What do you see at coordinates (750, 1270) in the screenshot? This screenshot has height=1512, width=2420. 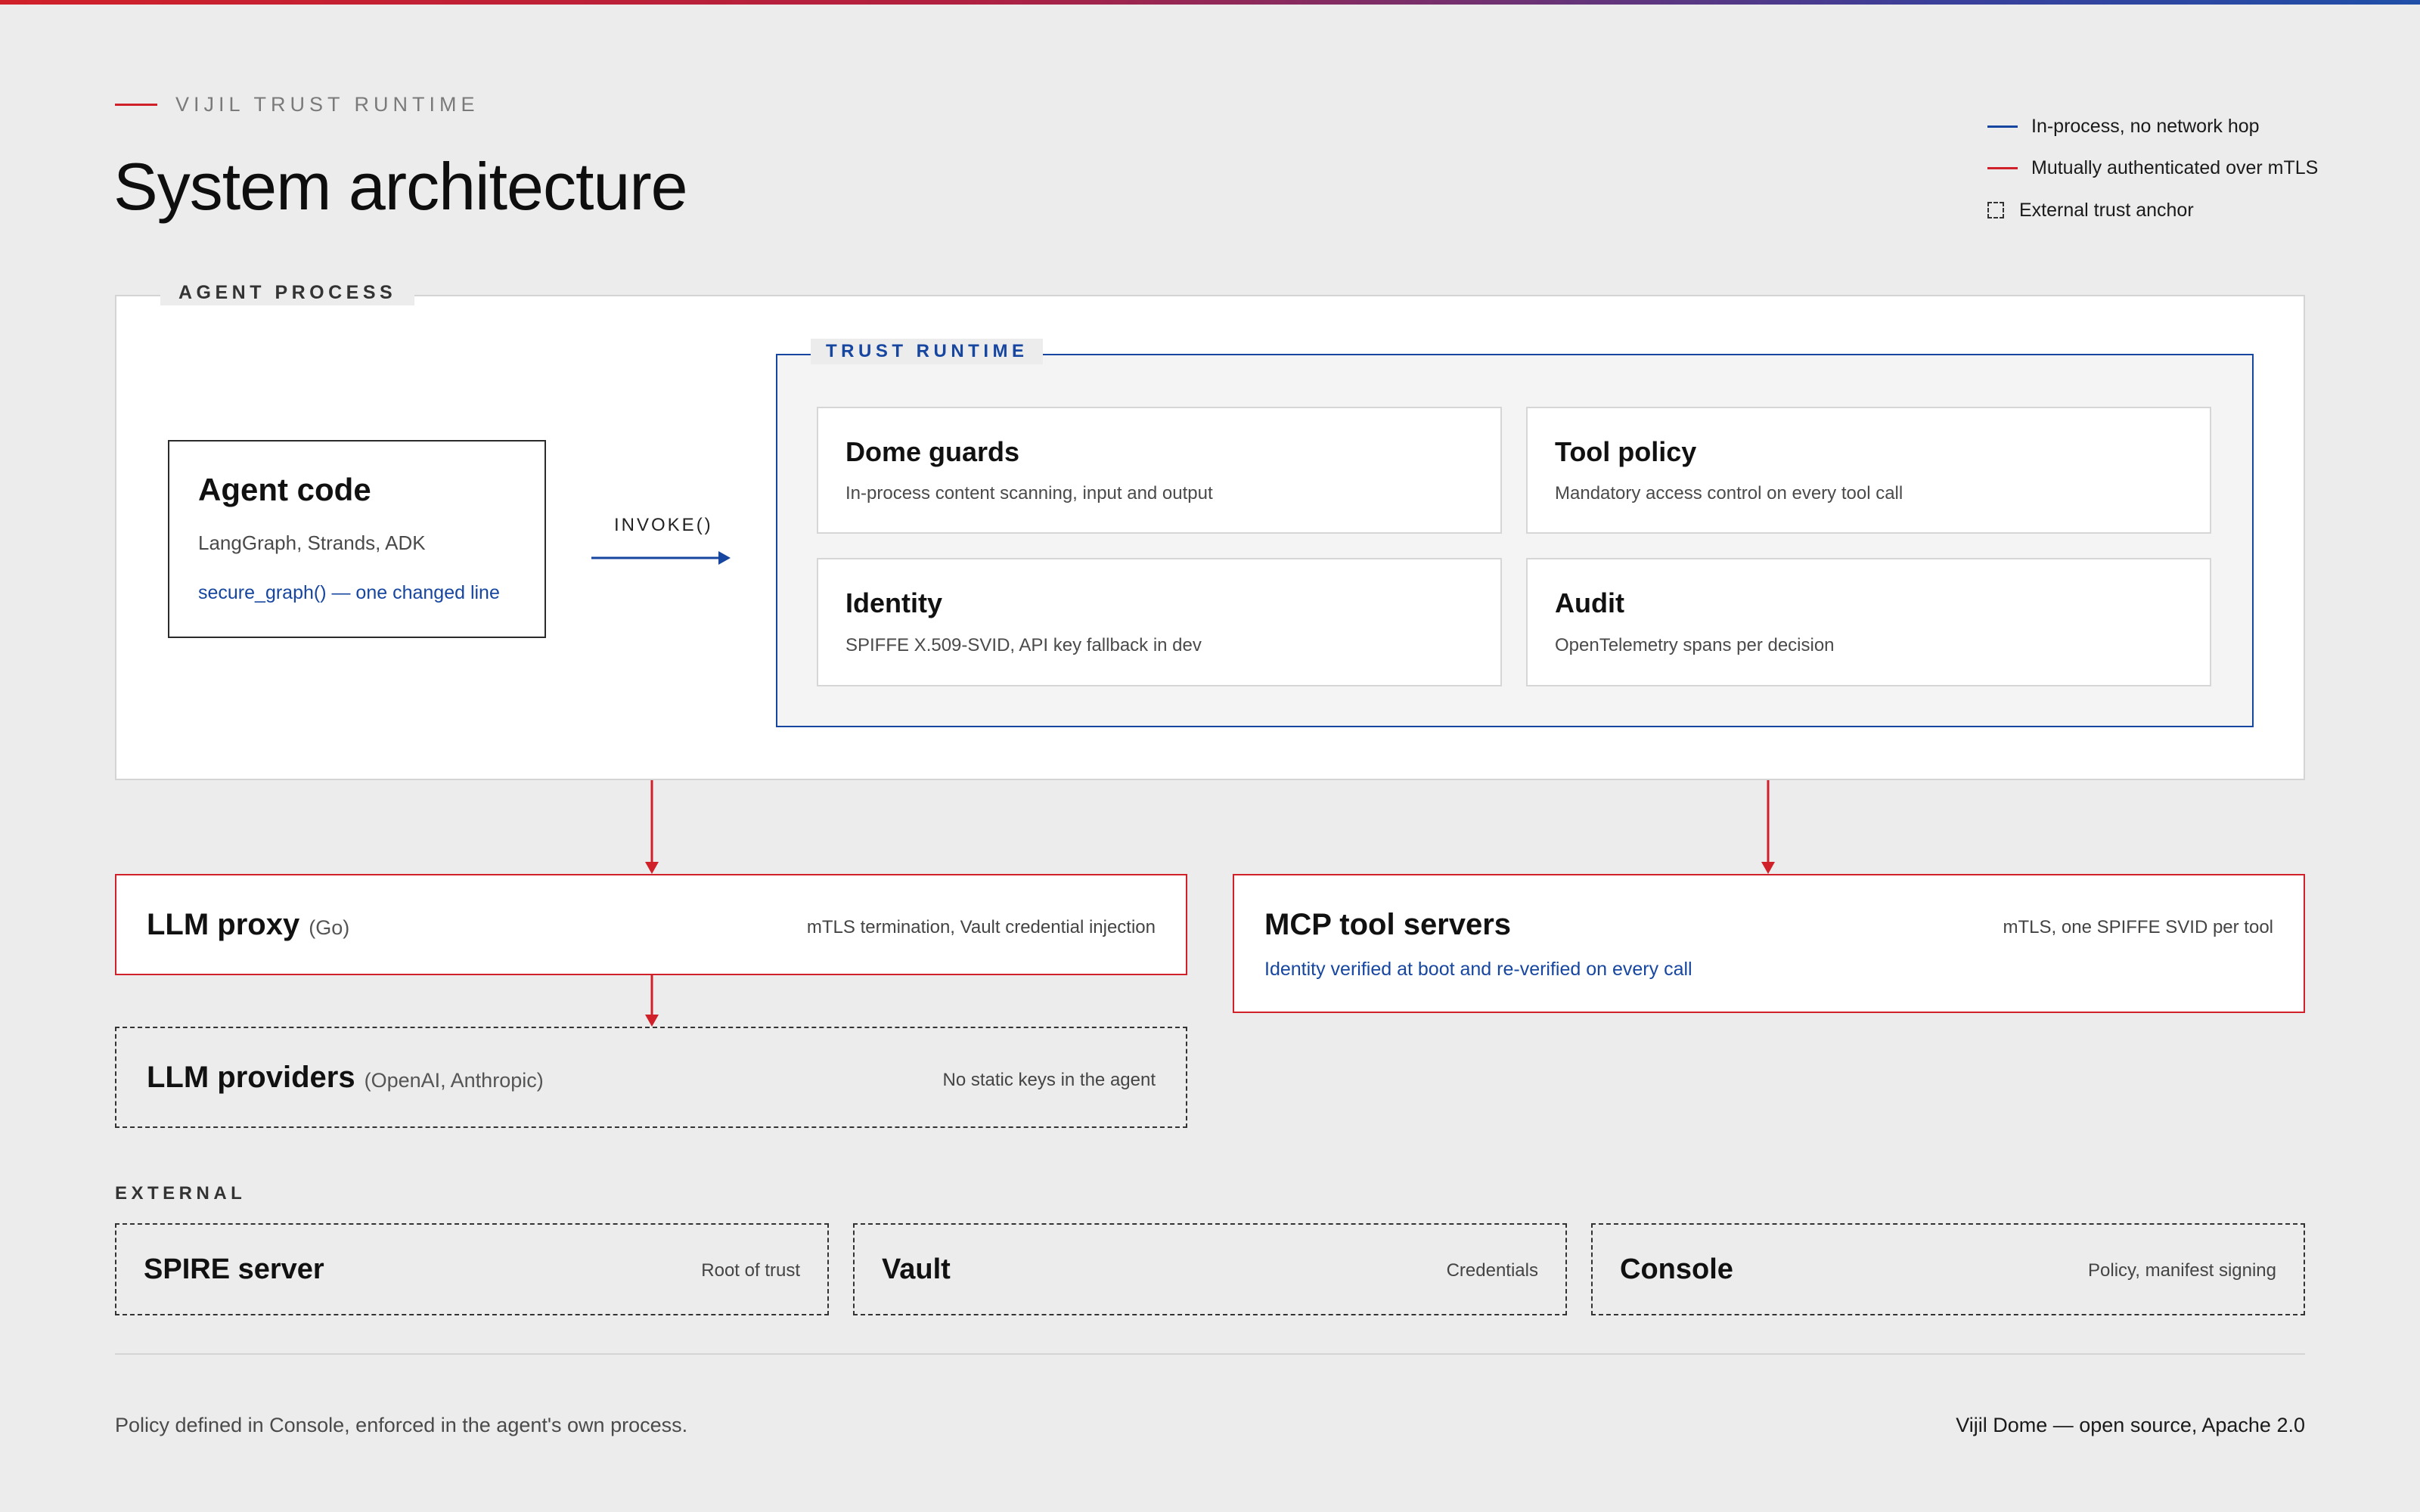 I see `spire-server-detail: Root of trust` at bounding box center [750, 1270].